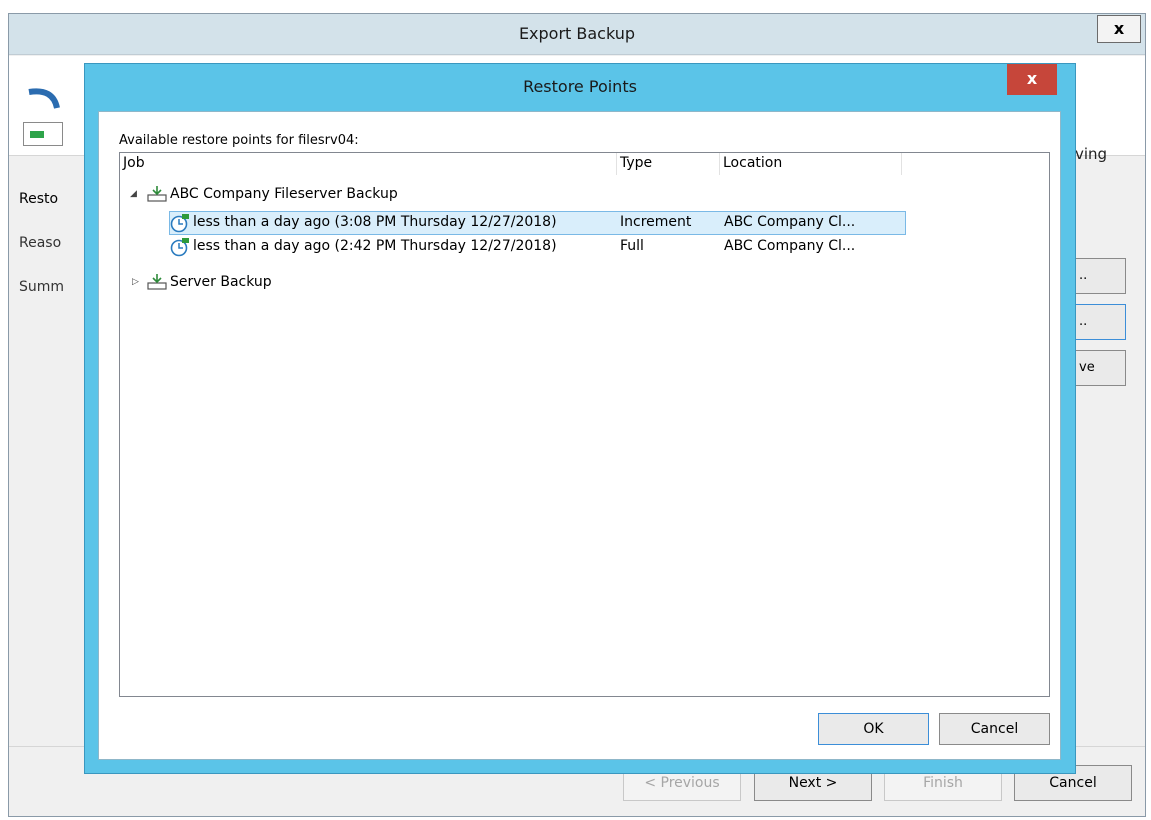 This screenshot has height=820, width=1151. I want to click on column-type: Type, so click(668, 164).